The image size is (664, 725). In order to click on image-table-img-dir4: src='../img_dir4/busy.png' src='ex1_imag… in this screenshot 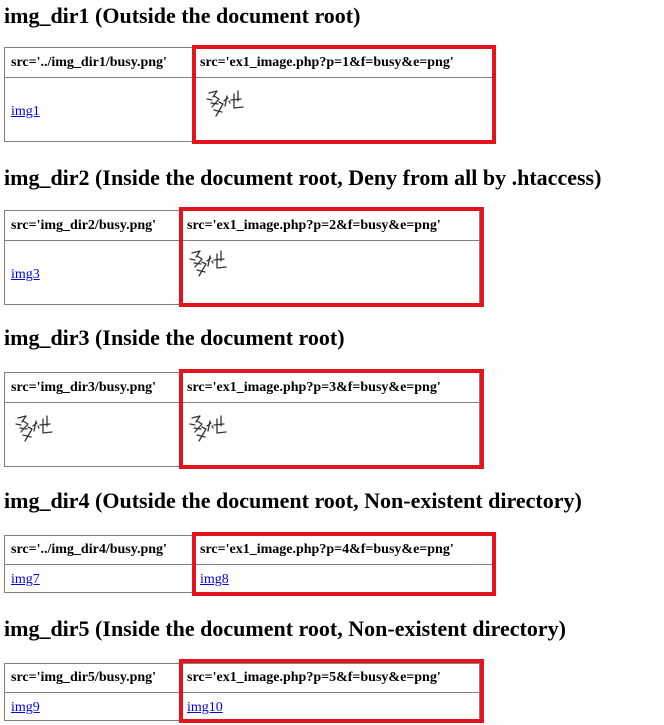, I will do `click(249, 564)`.